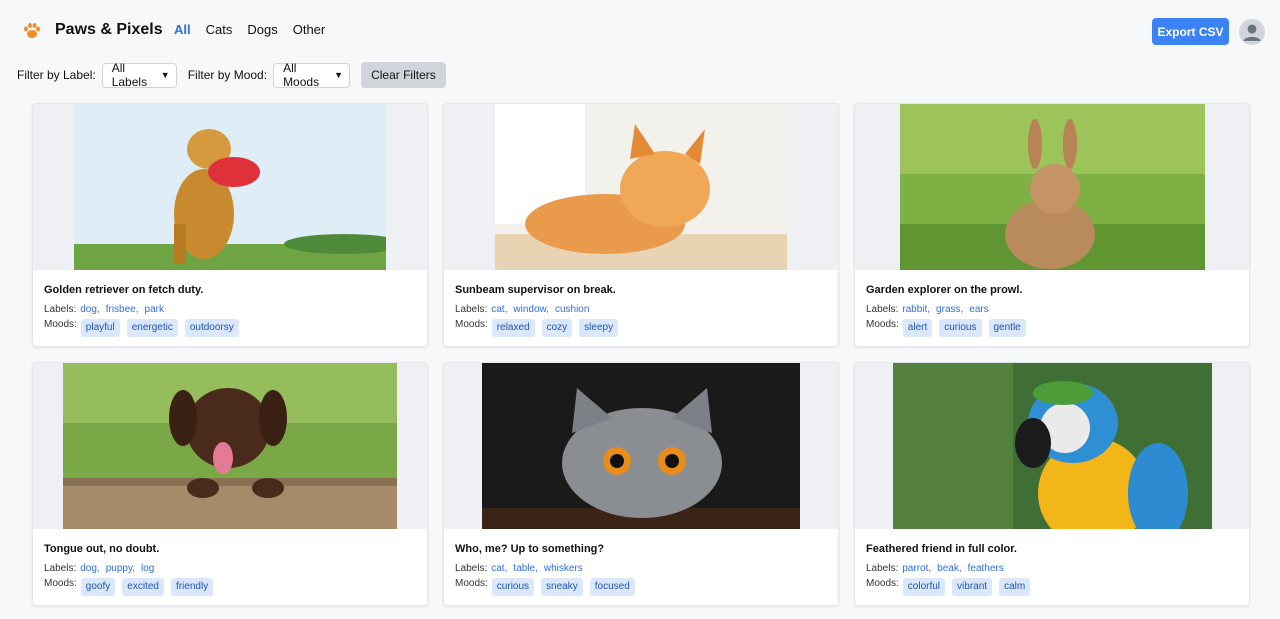 This screenshot has width=1280, height=619. Describe the element at coordinates (230, 568) in the screenshot. I see `card-labels: Labels: dog, puppy, log` at that location.